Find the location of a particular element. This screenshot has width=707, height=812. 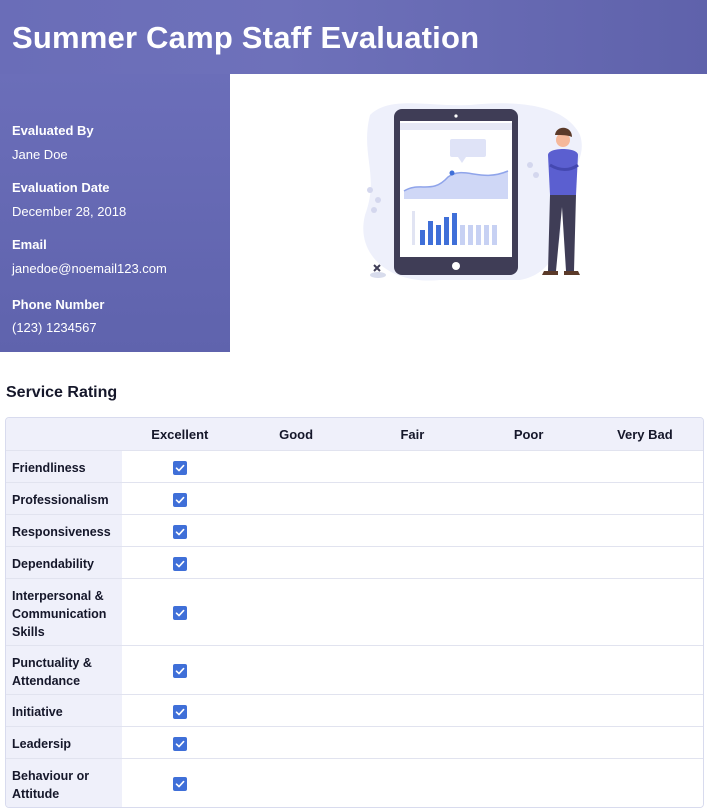

table-row: Interpersonal & Communication Skills is located at coordinates (354, 611).